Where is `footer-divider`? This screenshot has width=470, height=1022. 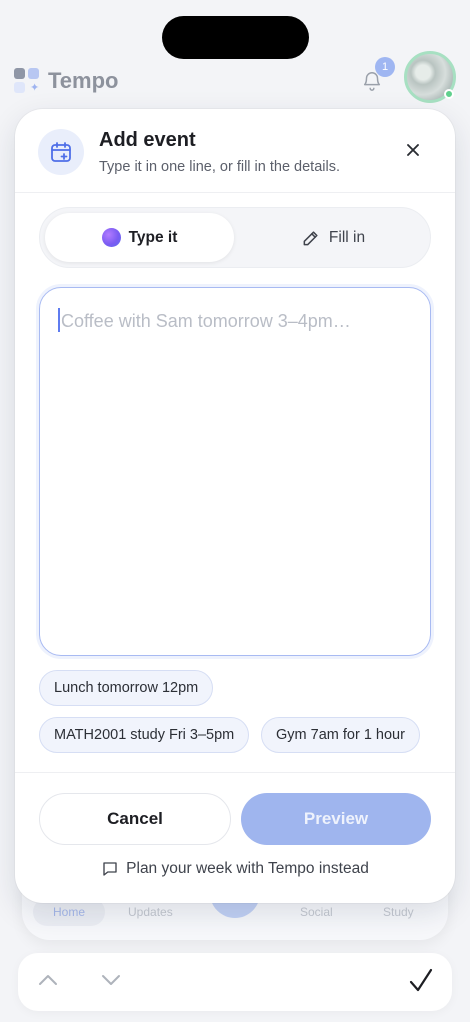
footer-divider is located at coordinates (235, 772).